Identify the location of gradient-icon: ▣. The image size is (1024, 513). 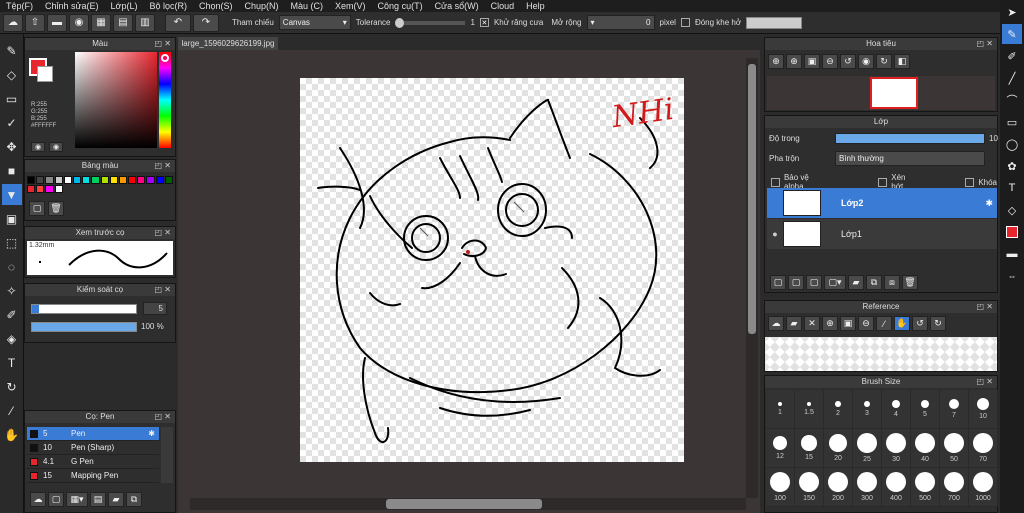
(12, 218).